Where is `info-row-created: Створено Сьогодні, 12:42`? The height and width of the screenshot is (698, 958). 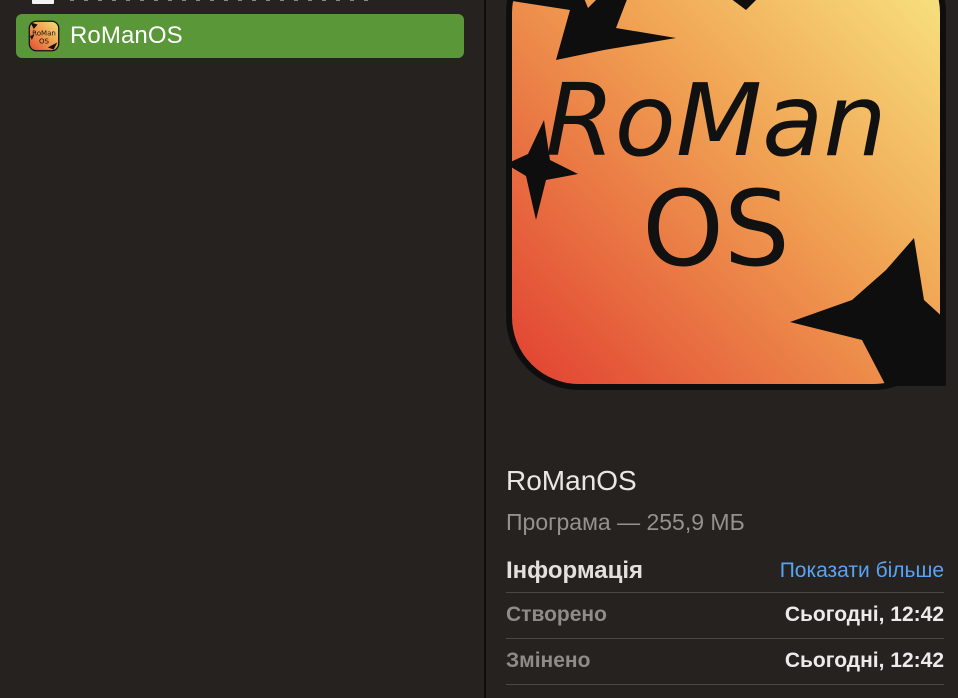 info-row-created: Створено Сьогодні, 12:42 is located at coordinates (725, 615).